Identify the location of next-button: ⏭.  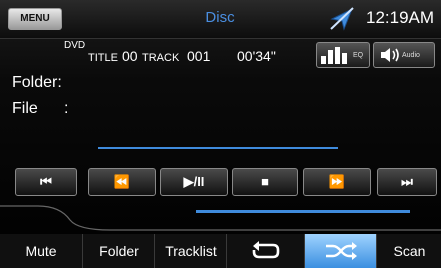
(407, 182).